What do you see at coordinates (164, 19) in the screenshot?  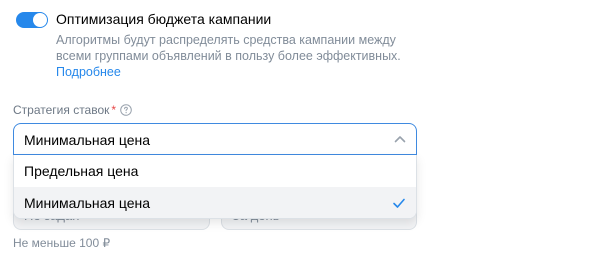 I see `budget-optimization-title: Оптимизация бюджета кампании` at bounding box center [164, 19].